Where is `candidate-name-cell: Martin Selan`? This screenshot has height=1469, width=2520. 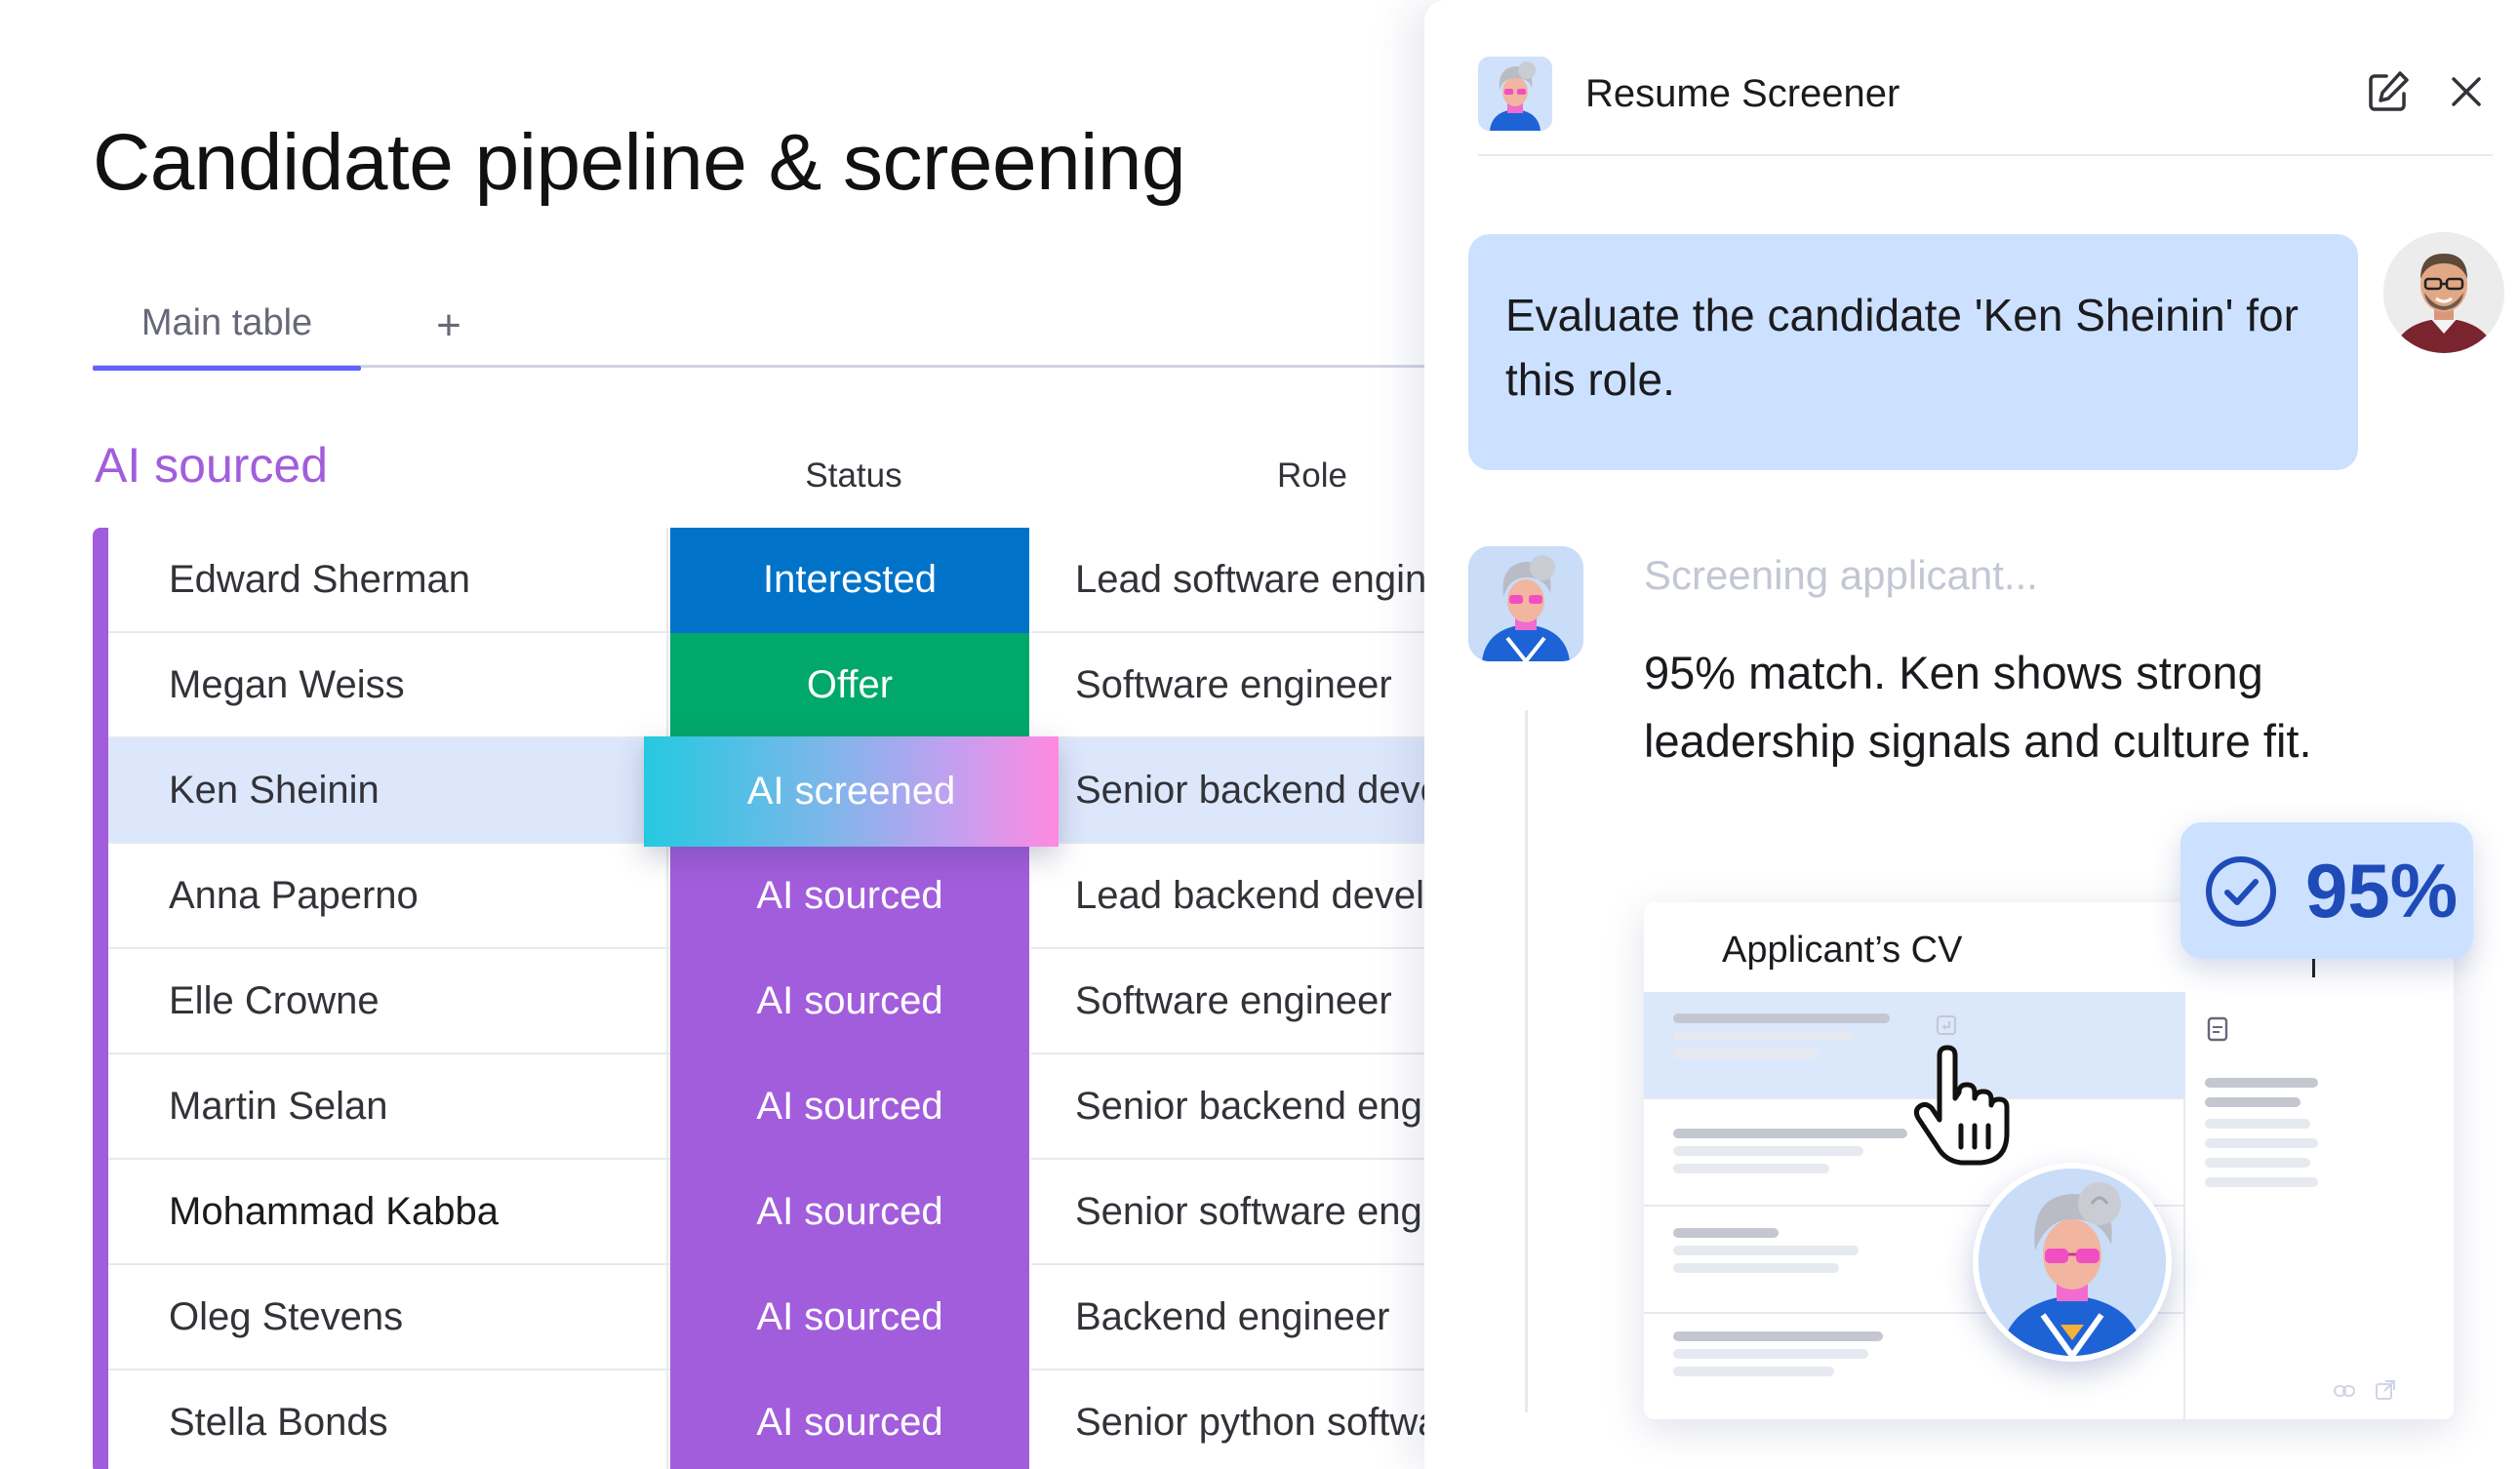 candidate-name-cell: Martin Selan is located at coordinates (388, 1106).